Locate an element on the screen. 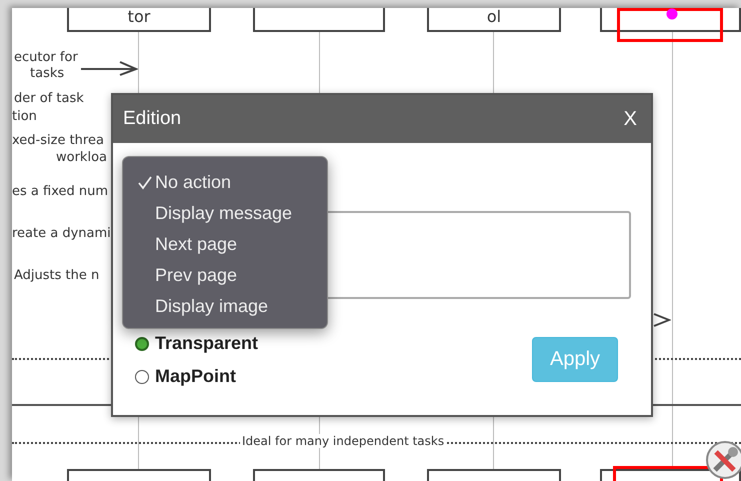 The image size is (741, 481). close-button: X is located at coordinates (630, 119).